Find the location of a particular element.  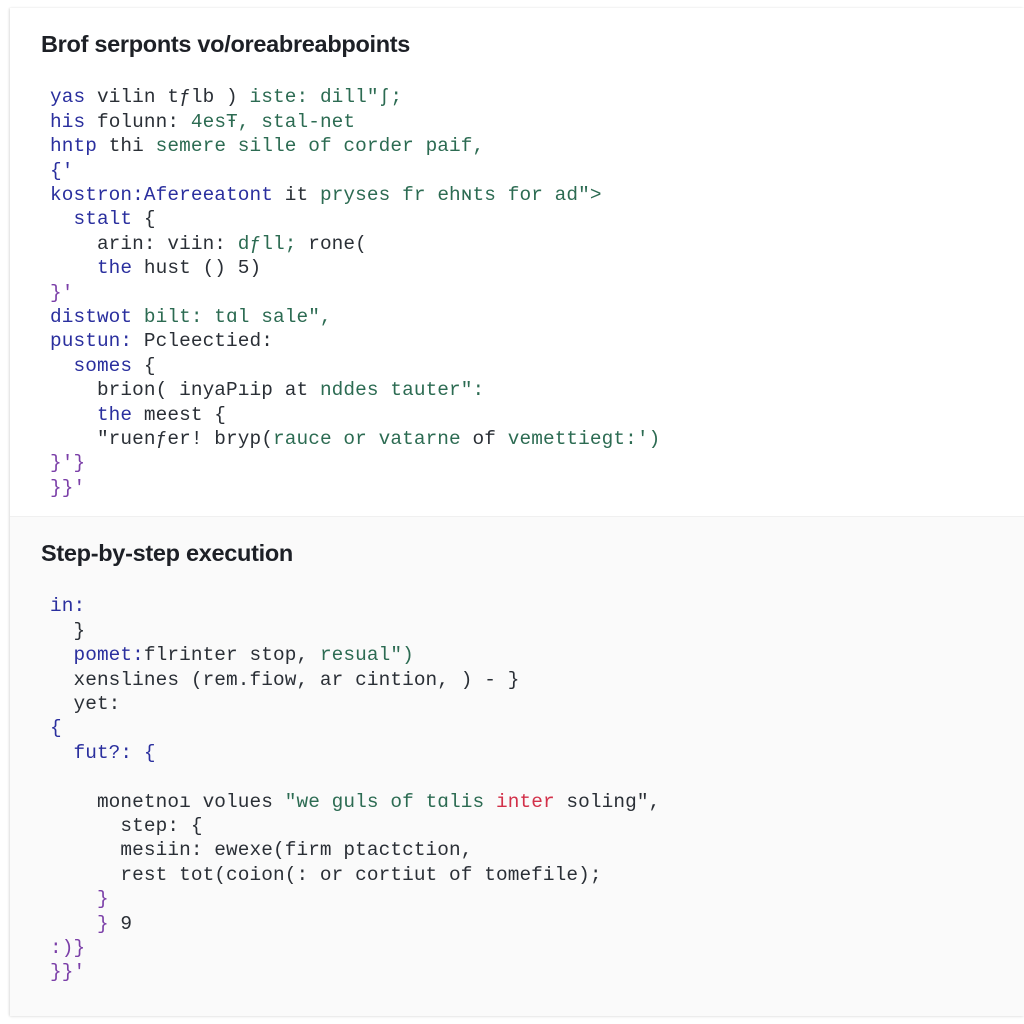

code-token-kw: fut?: { is located at coordinates (103, 752).